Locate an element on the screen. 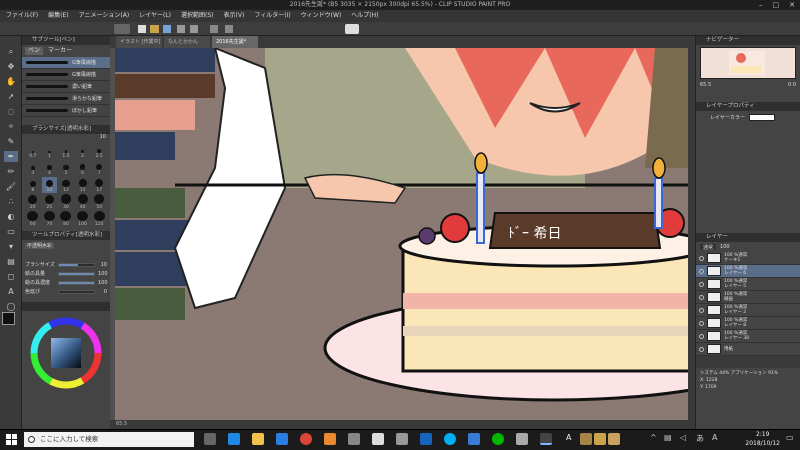 This screenshot has height=450, width=800. pen-tool-icon: ✒ is located at coordinates (11, 156).